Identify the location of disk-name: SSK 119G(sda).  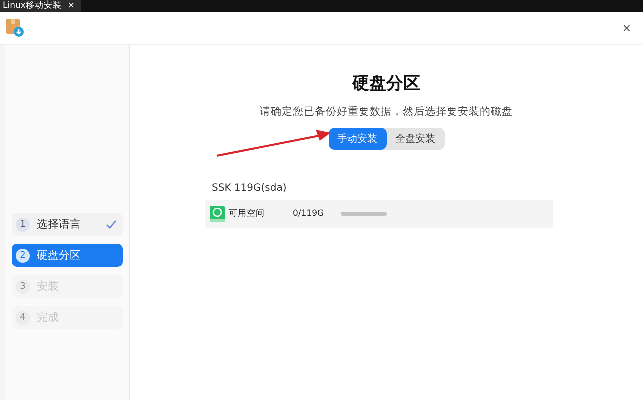
(249, 188).